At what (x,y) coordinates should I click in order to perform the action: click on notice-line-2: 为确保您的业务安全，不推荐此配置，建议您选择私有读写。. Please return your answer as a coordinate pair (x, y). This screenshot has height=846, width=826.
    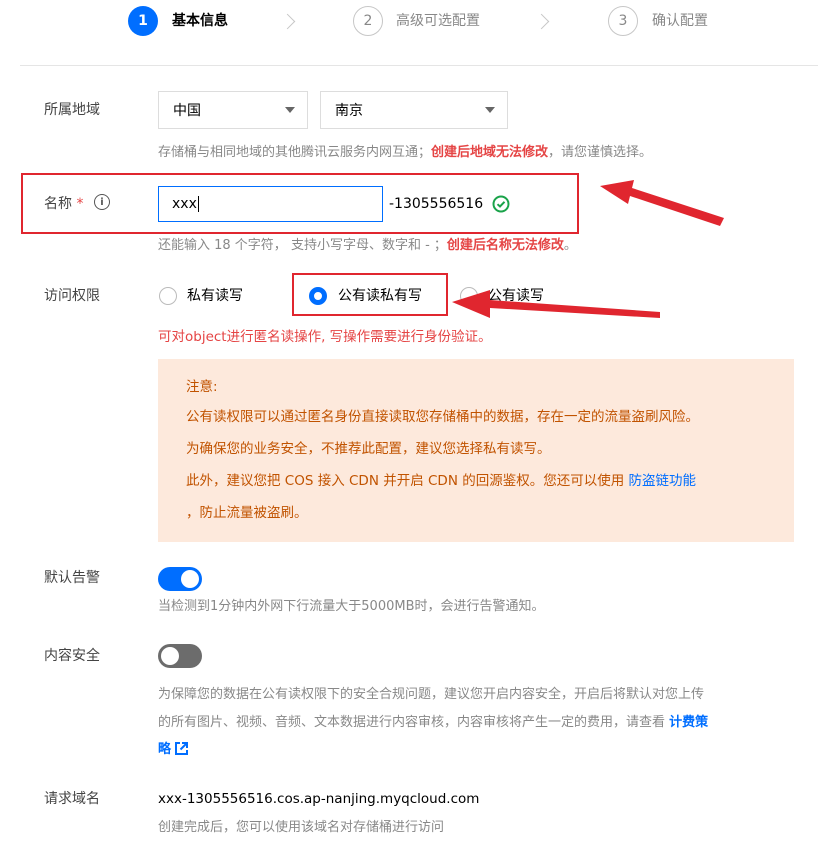
    Looking at the image, I should click on (368, 449).